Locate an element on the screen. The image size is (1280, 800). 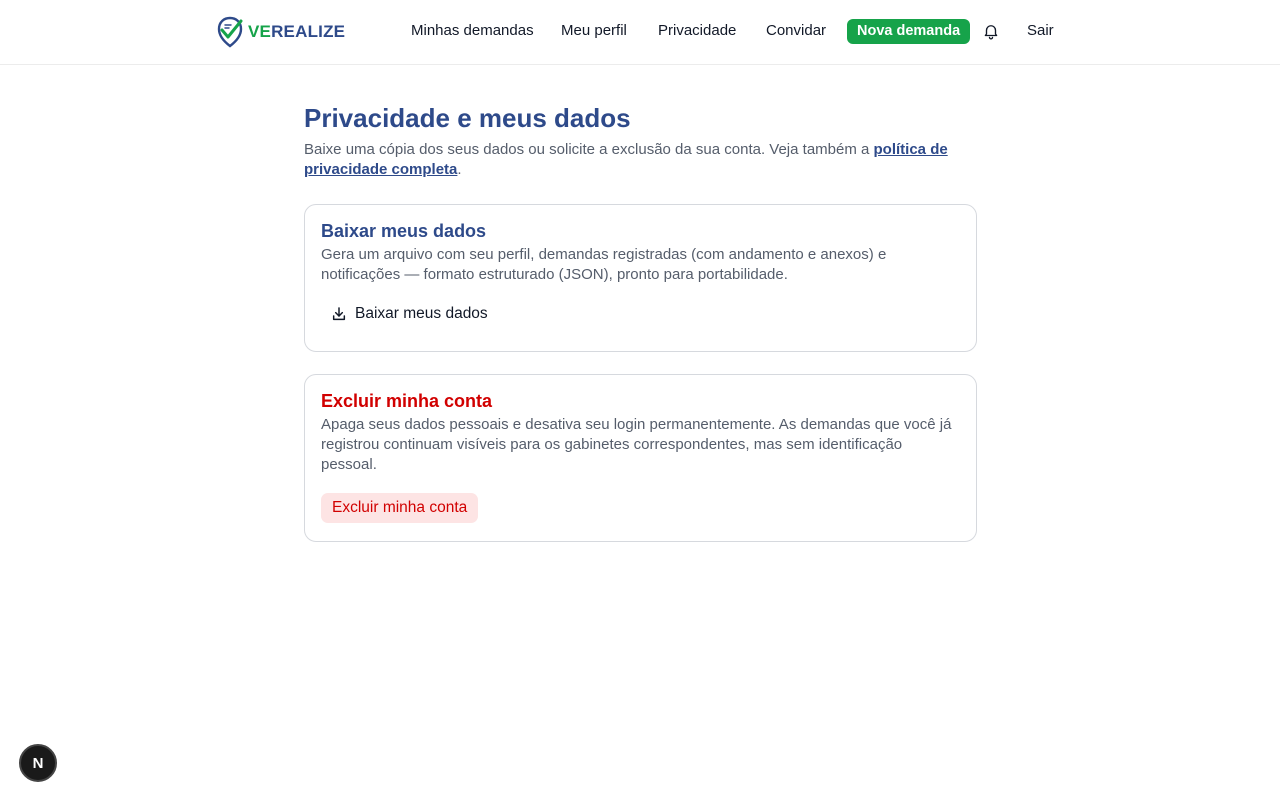
export-card-title: Baixar meus dados is located at coordinates (404, 231).